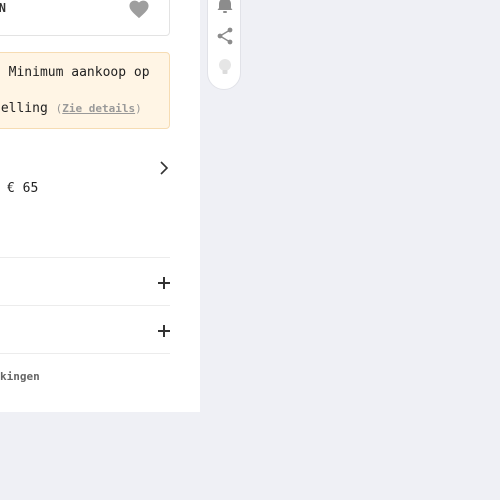 The image size is (500, 500). Describe the element at coordinates (225, 67) in the screenshot. I see `lightbulb-icon` at that location.